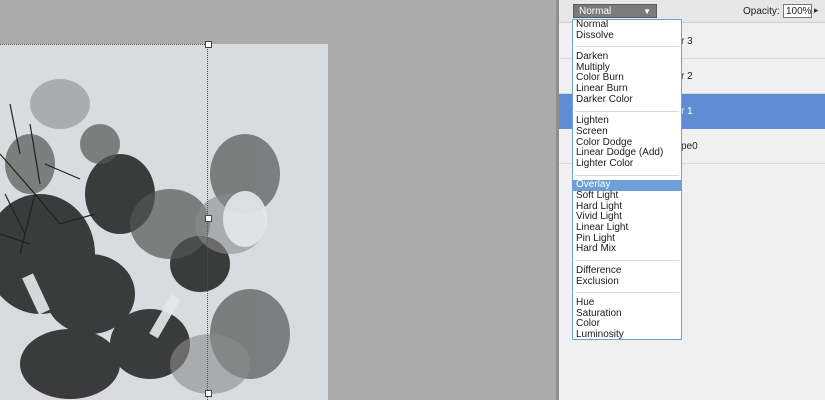  I want to click on blend-mode-option: Exclusion, so click(627, 282).